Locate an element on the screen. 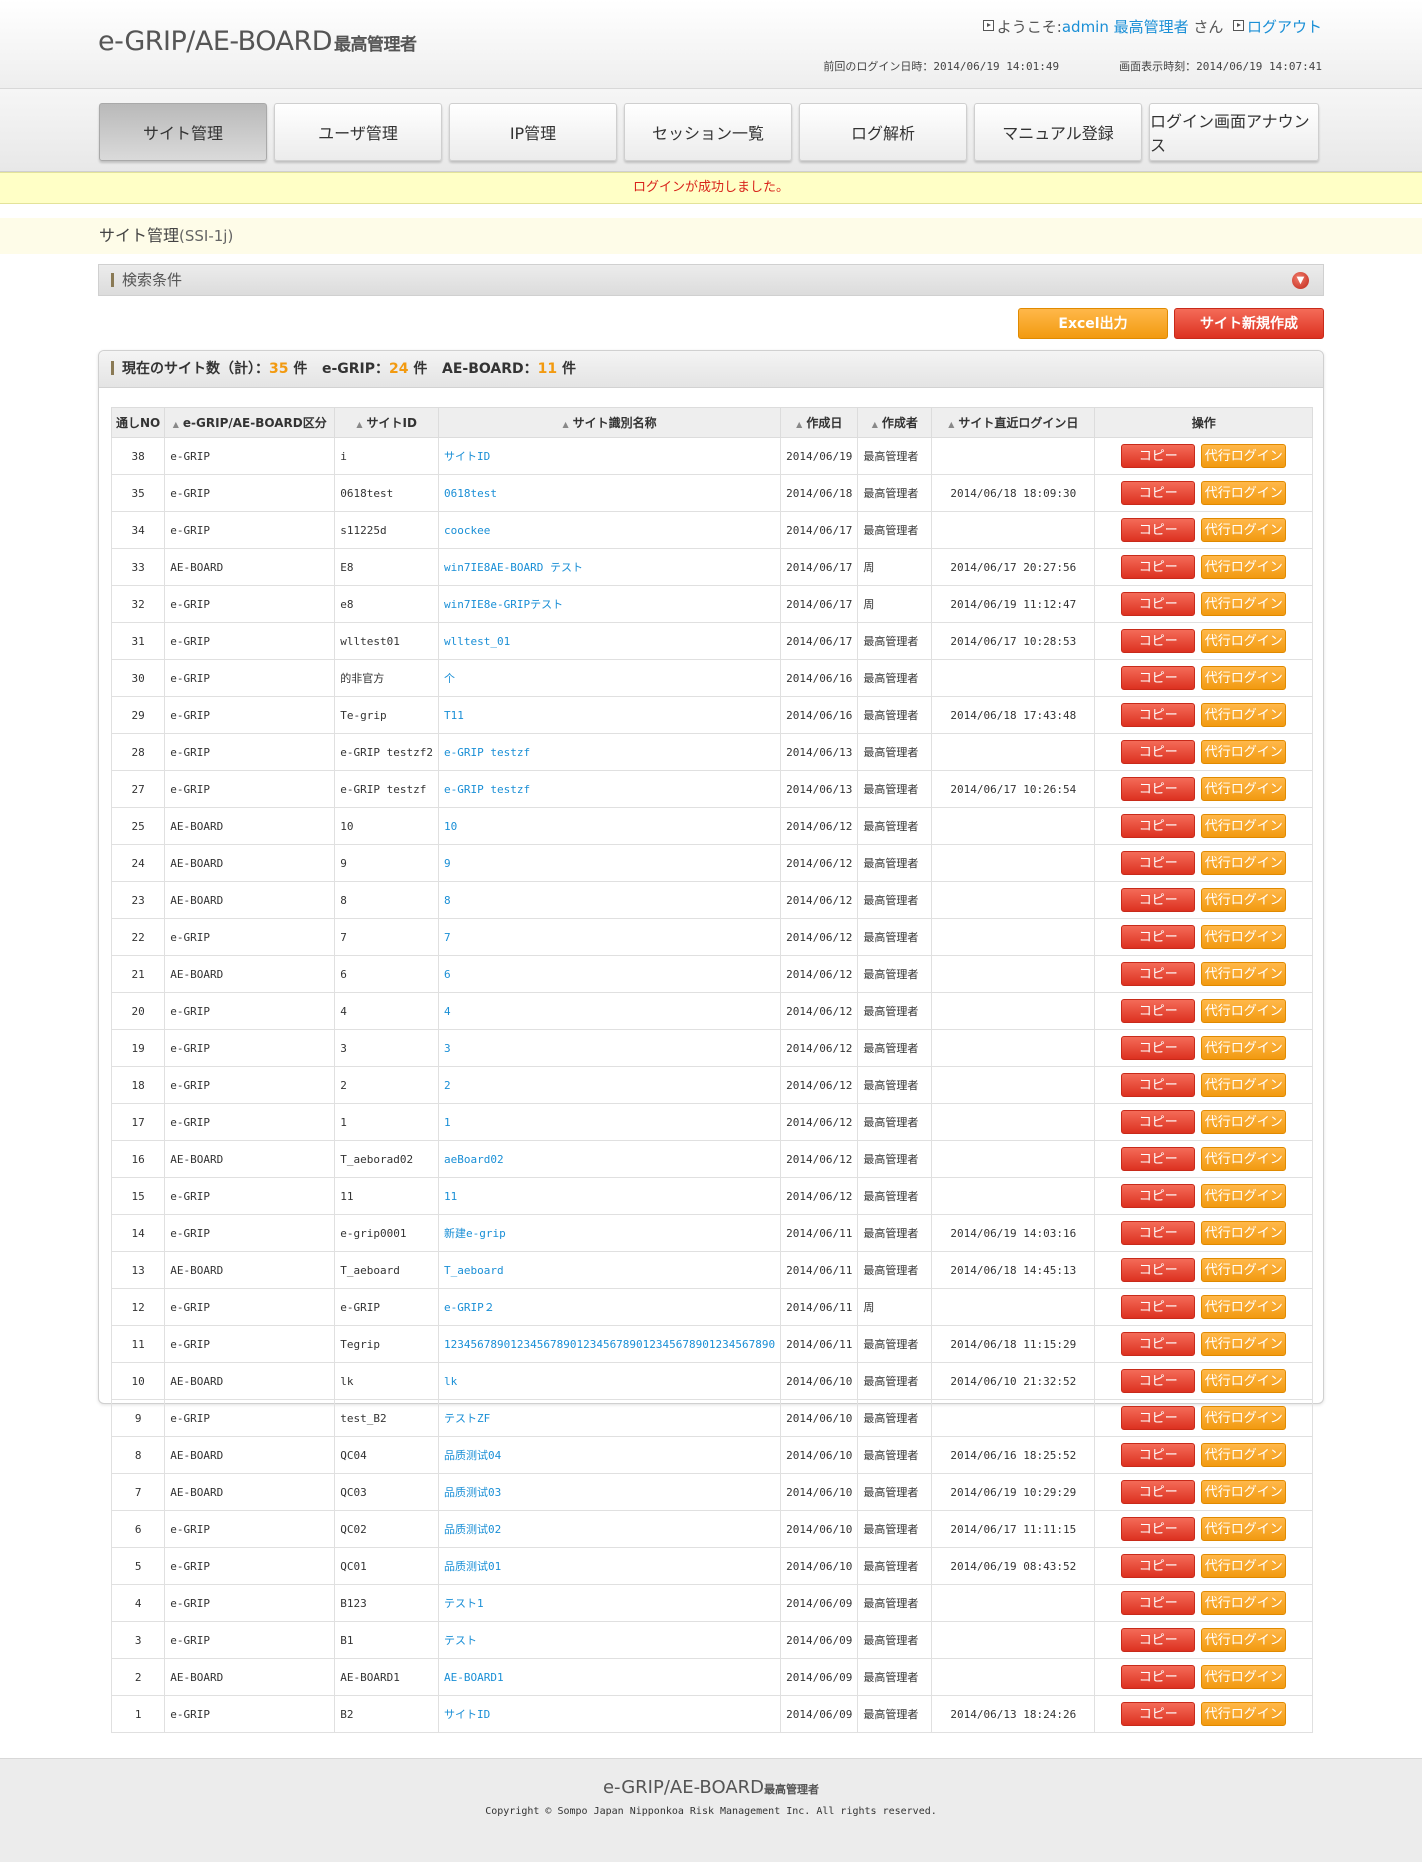 This screenshot has width=1422, height=1862. site-name-link: テストZF is located at coordinates (467, 1418).